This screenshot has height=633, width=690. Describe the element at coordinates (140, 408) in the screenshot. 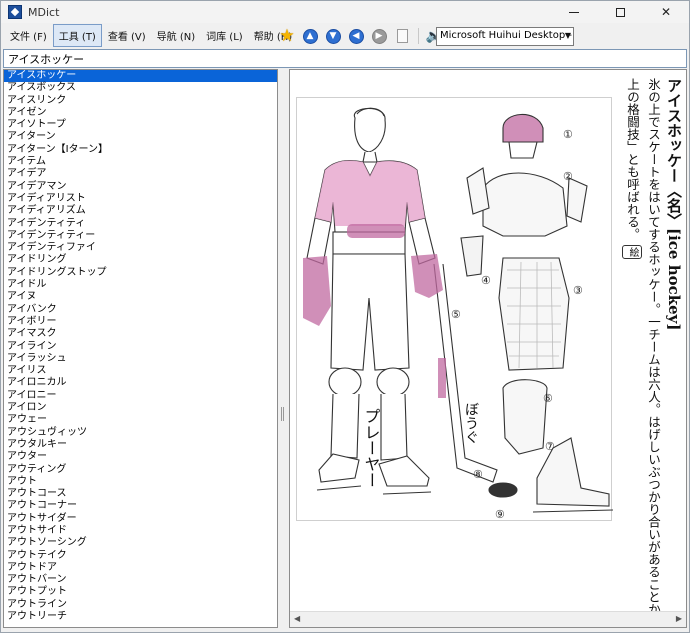

I see `list-item: アイロン` at that location.